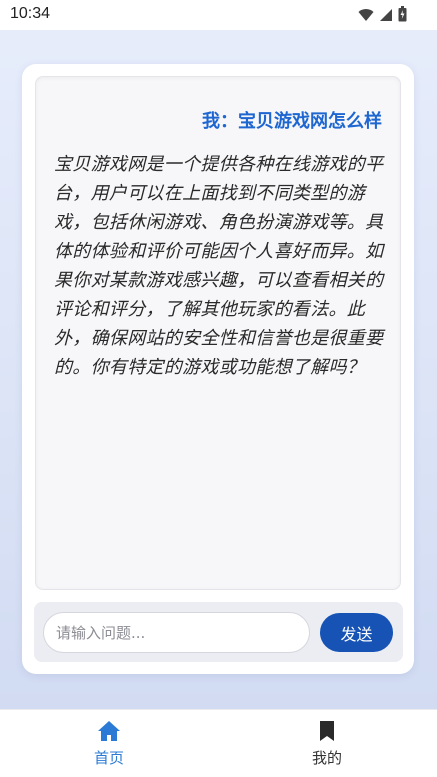 The image size is (437, 777). What do you see at coordinates (402, 16) in the screenshot?
I see `battery-icon` at bounding box center [402, 16].